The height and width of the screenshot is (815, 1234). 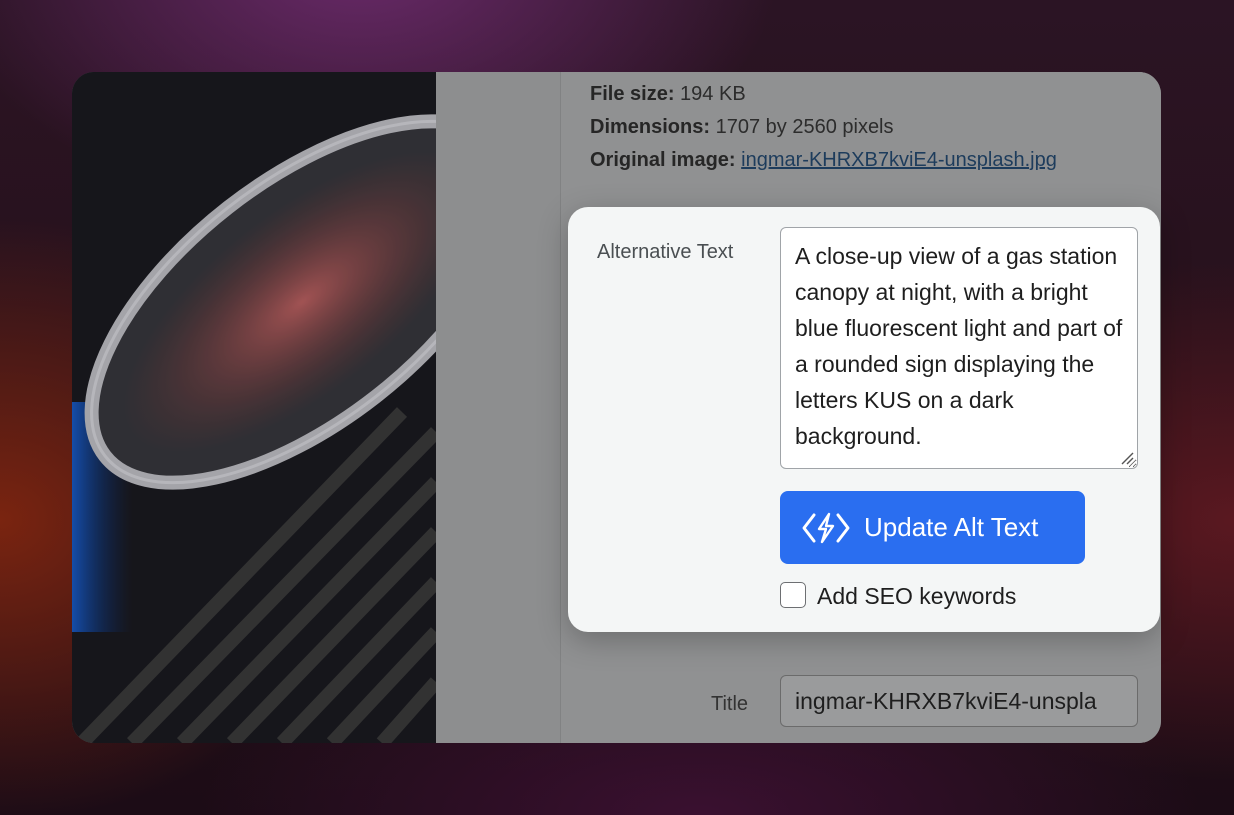 What do you see at coordinates (663, 160) in the screenshot?
I see `original-image-label: Original image:` at bounding box center [663, 160].